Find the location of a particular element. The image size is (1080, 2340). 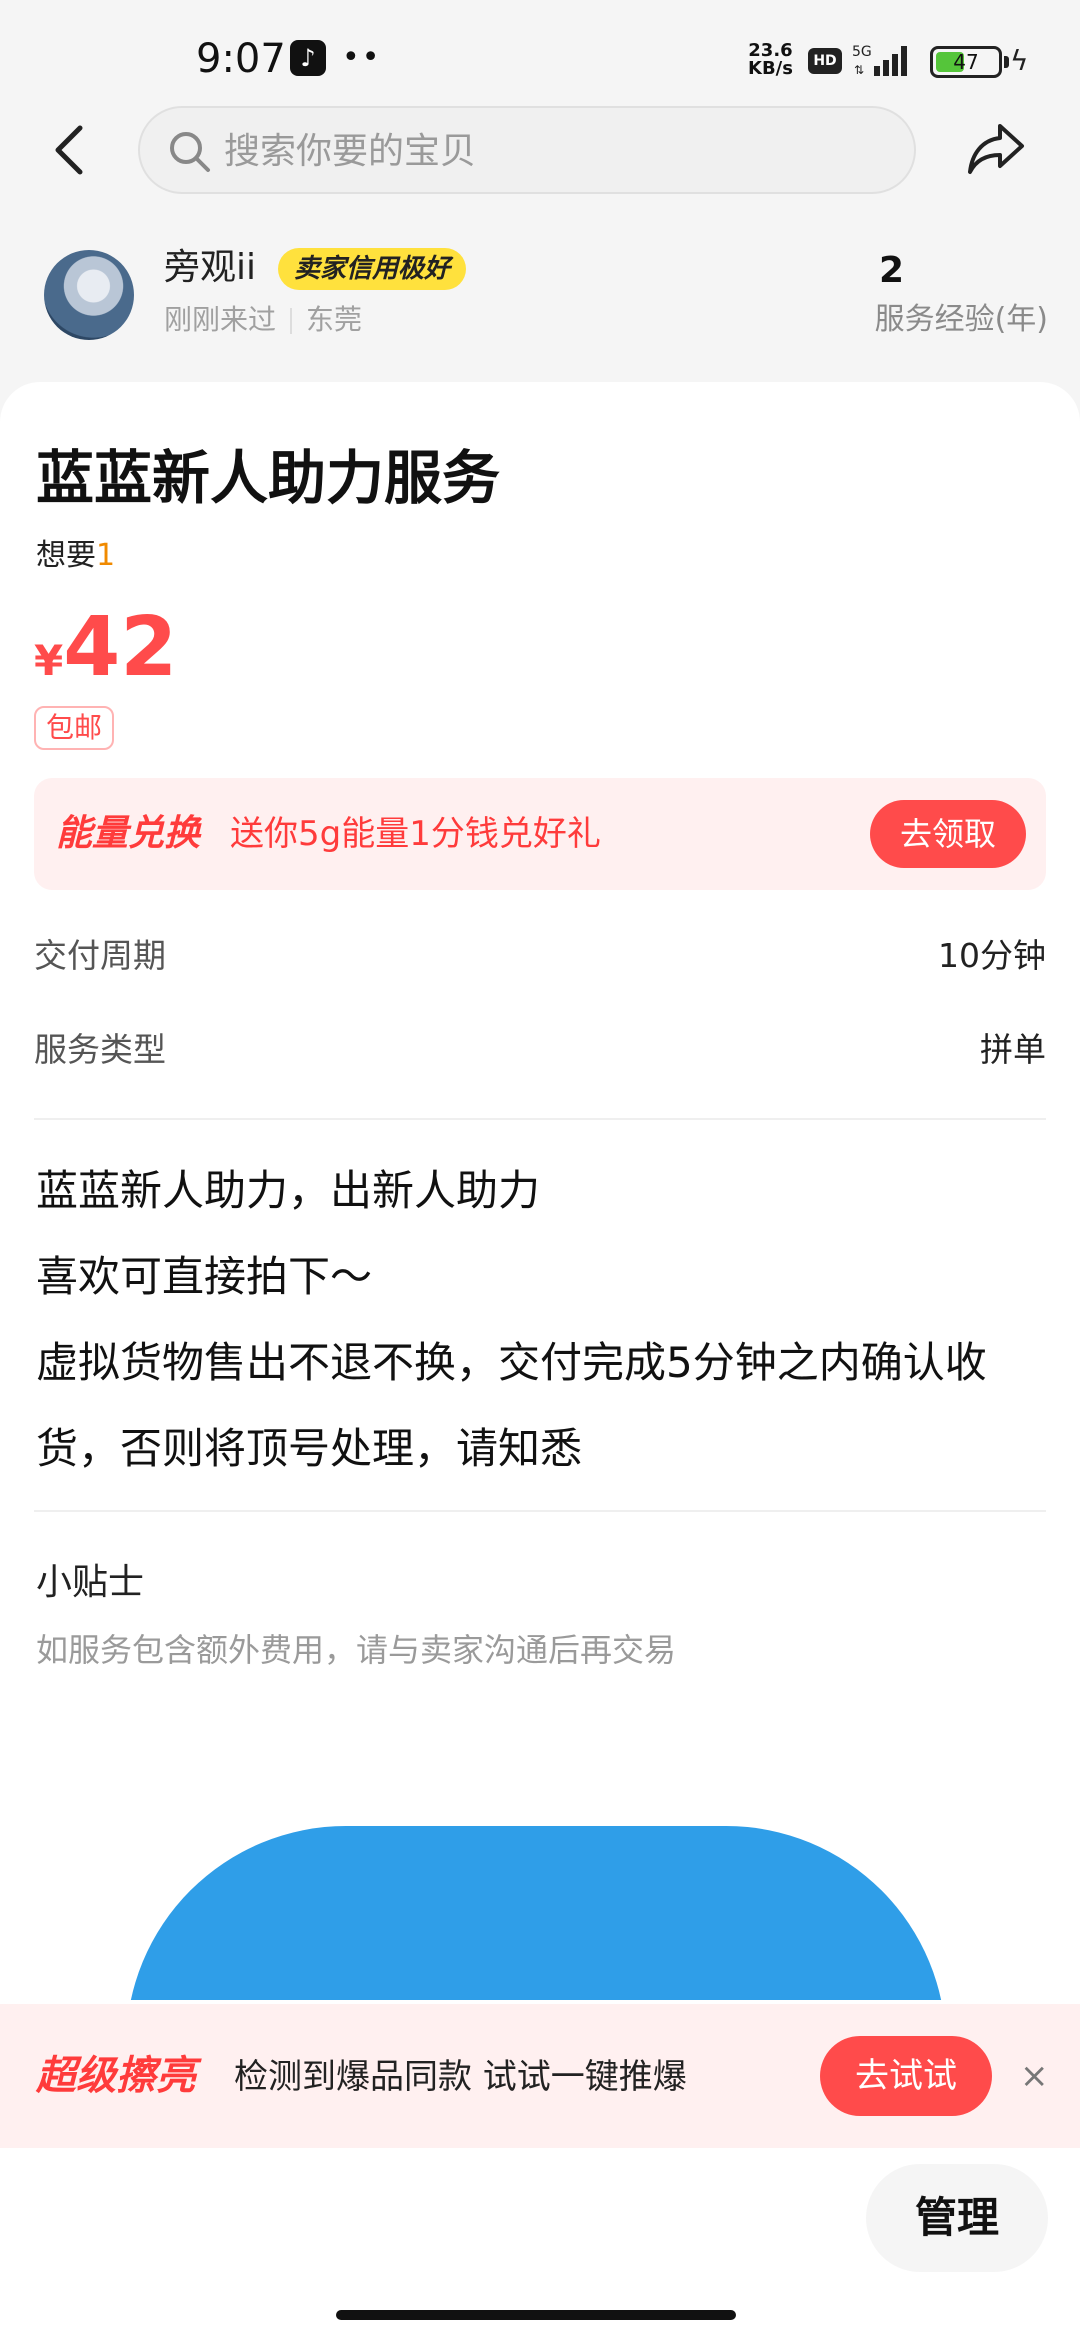

tips-title: 小贴士 is located at coordinates (90, 1582).